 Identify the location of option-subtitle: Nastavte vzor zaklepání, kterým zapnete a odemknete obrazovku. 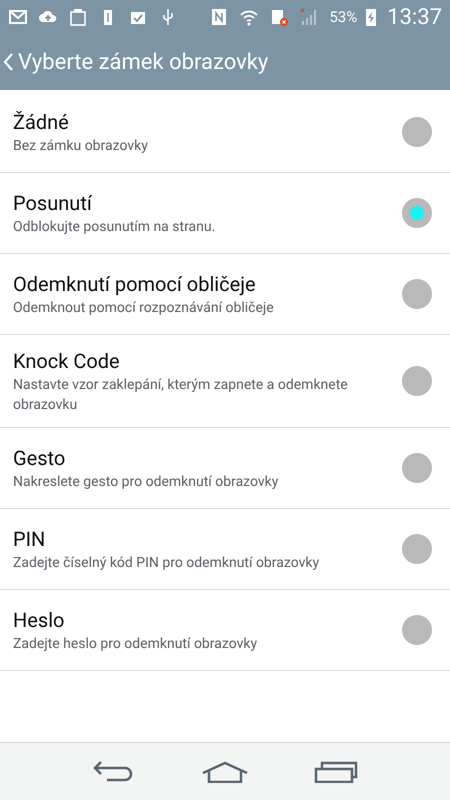
(181, 395).